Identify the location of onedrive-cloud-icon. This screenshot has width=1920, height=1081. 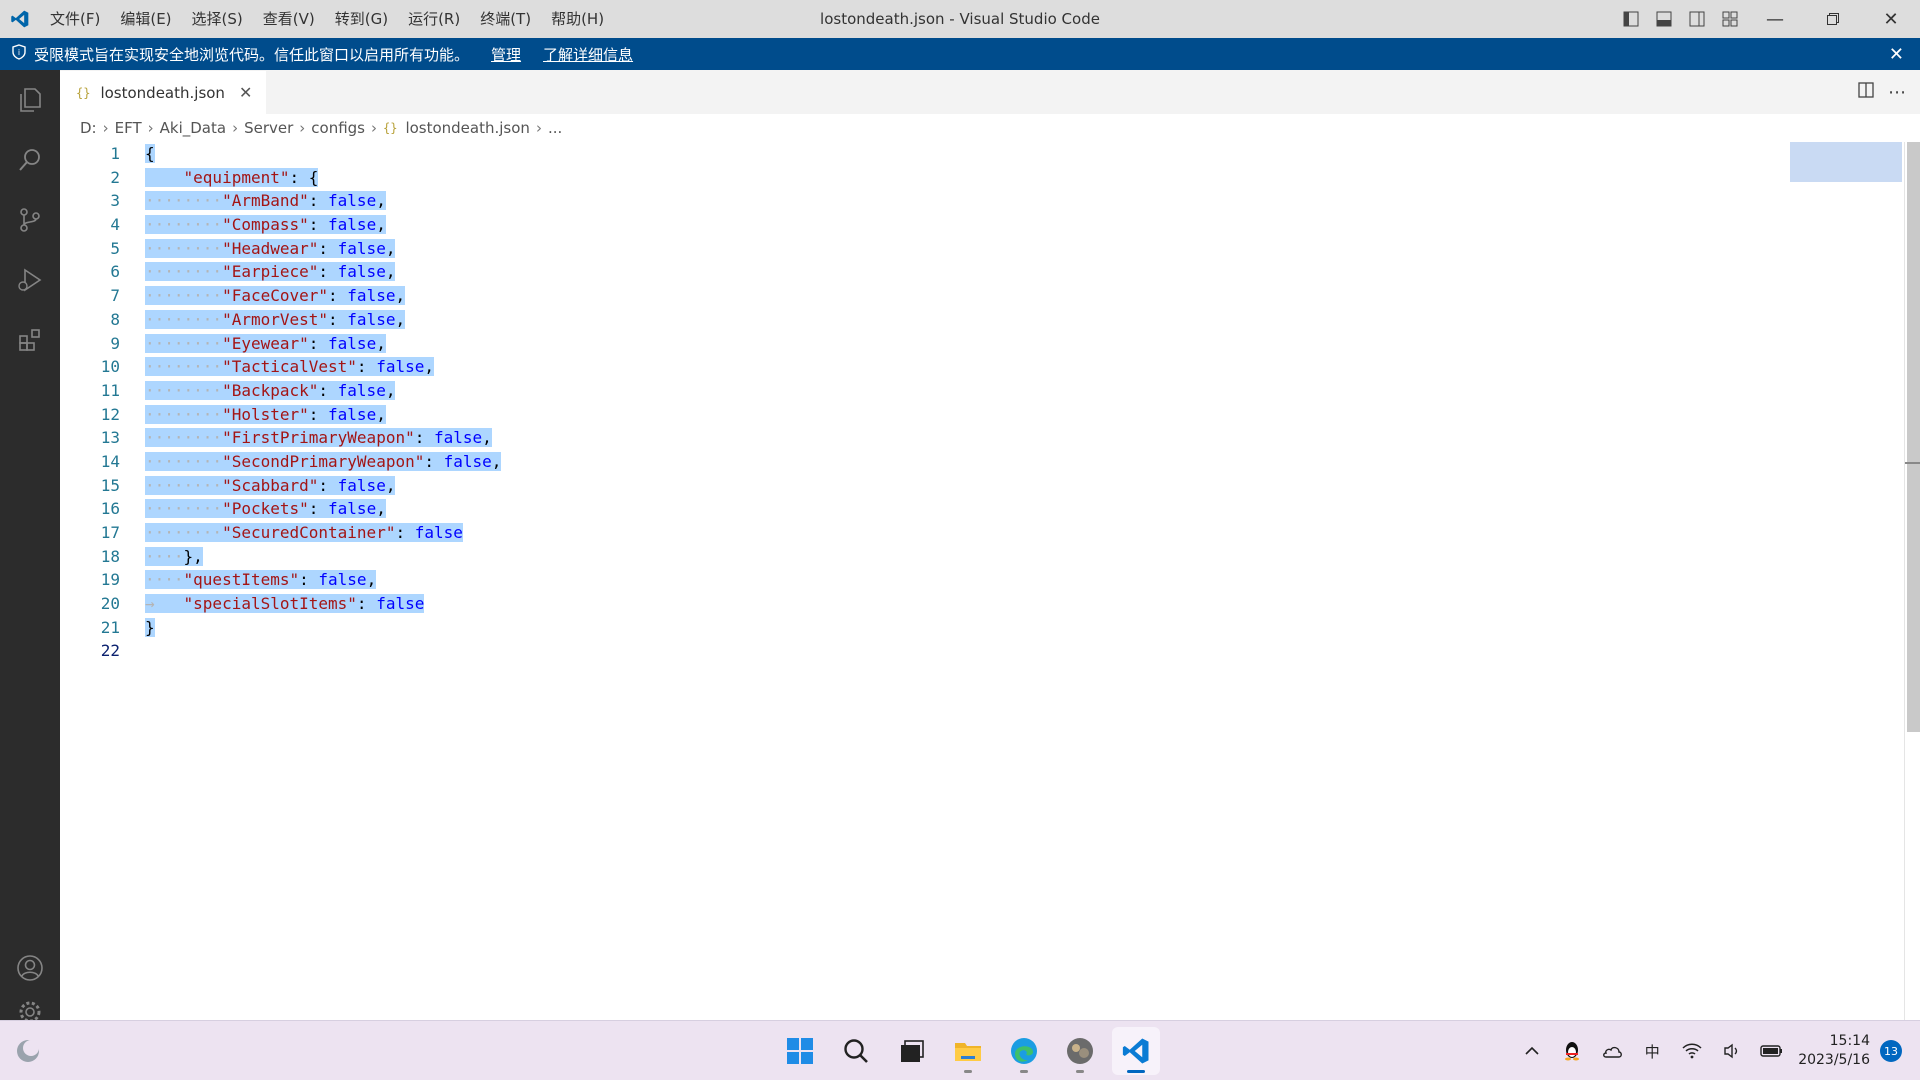
(1612, 1051).